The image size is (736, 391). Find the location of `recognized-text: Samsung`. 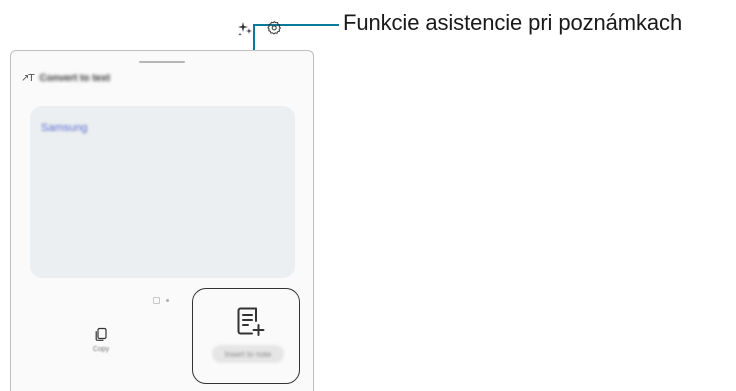

recognized-text: Samsung is located at coordinates (64, 128).